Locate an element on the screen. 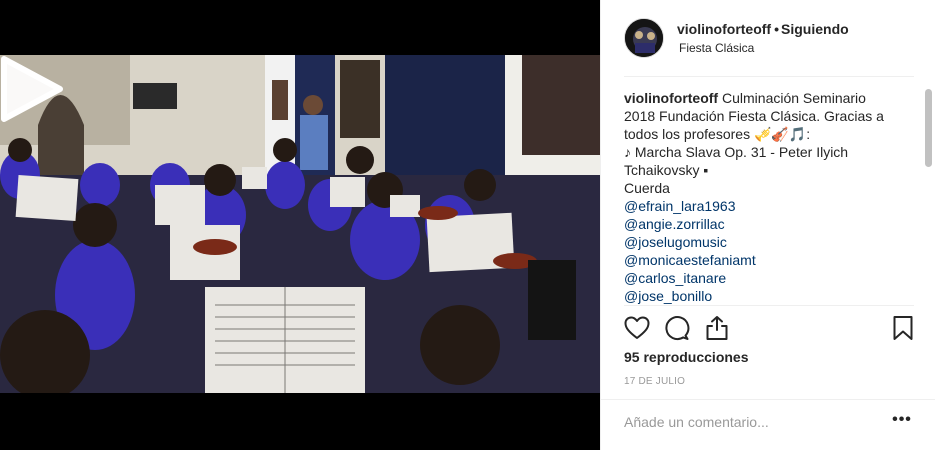 Image resolution: width=935 pixels, height=450 pixels. caption-username: violinoforteoff is located at coordinates (671, 98).